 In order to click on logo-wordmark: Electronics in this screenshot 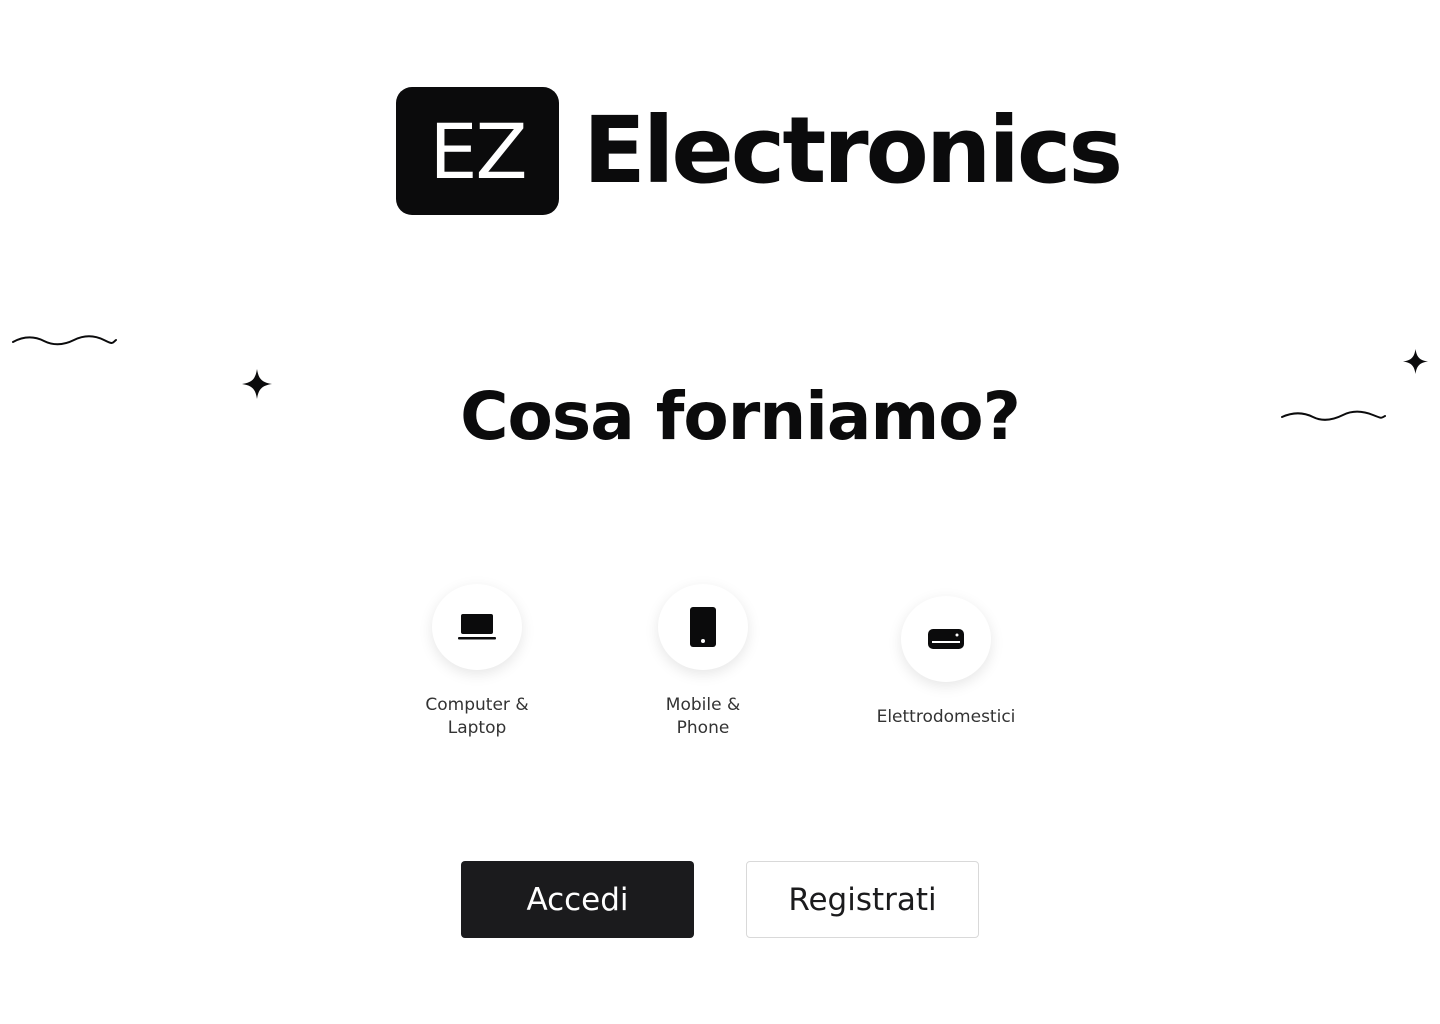, I will do `click(853, 150)`.